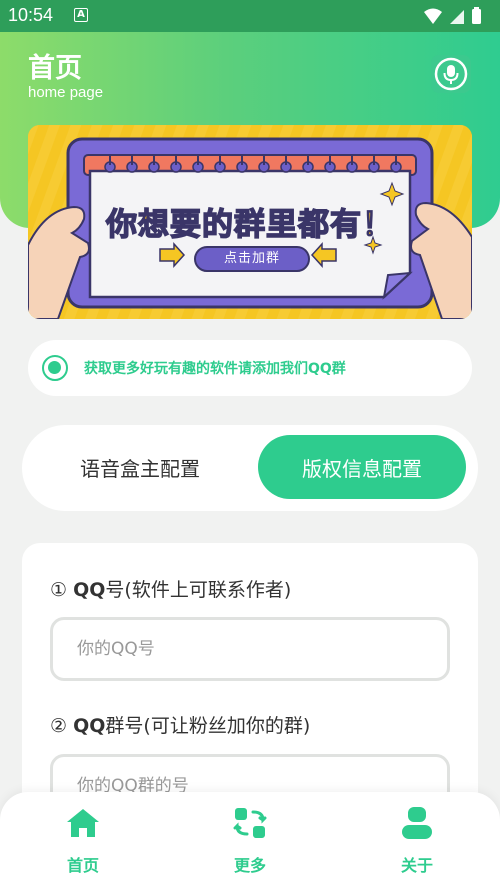  I want to click on tab-copyright-config: 版权信息配置, so click(362, 467).